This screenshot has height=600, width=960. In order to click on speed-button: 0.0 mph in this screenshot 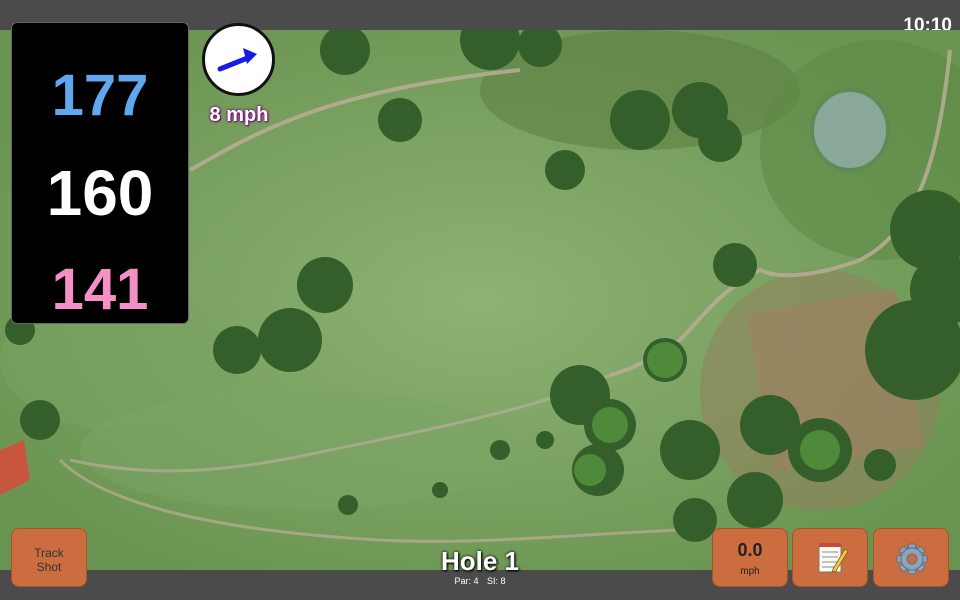, I will do `click(750, 557)`.